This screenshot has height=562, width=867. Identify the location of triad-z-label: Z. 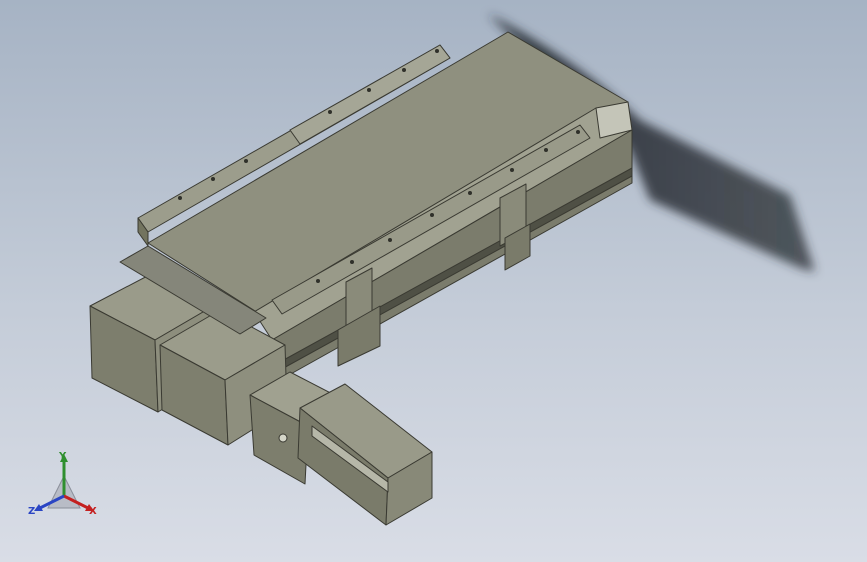
(32, 511).